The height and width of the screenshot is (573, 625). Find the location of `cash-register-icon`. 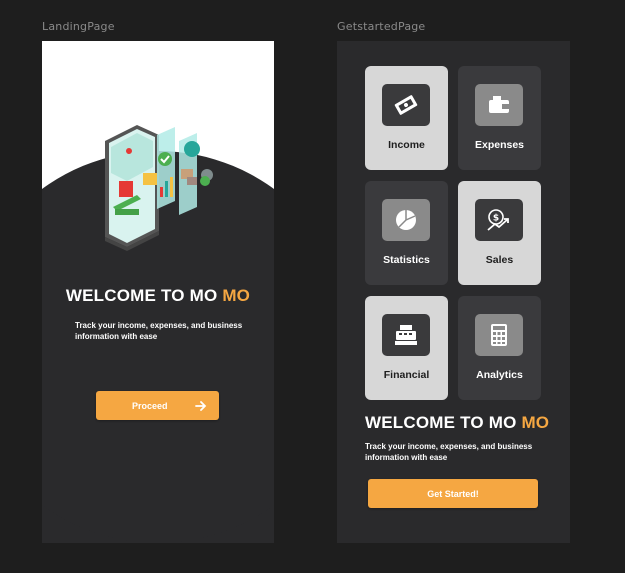

cash-register-icon is located at coordinates (406, 335).